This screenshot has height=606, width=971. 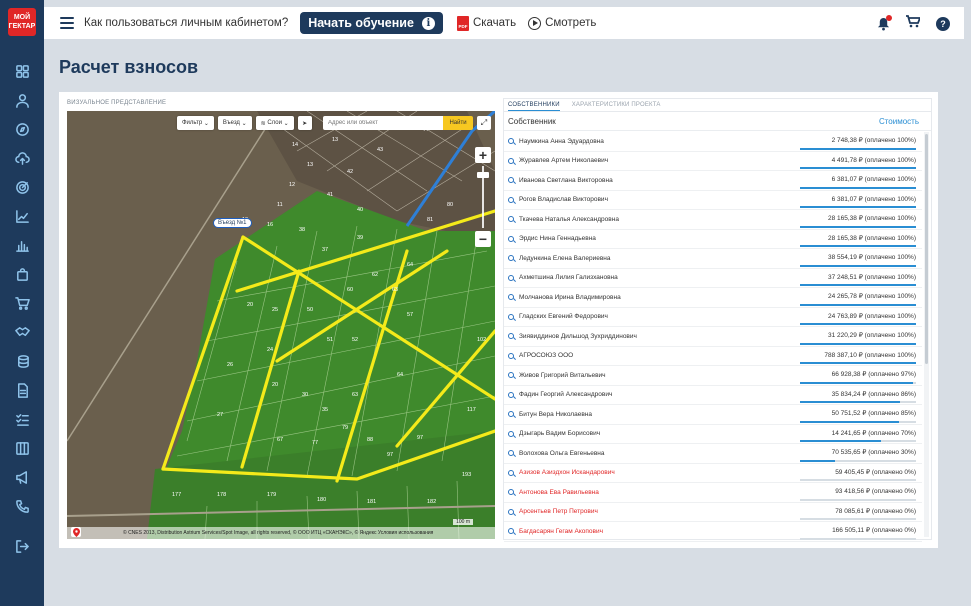 I want to click on pdf-icon: PDF, so click(x=462, y=23).